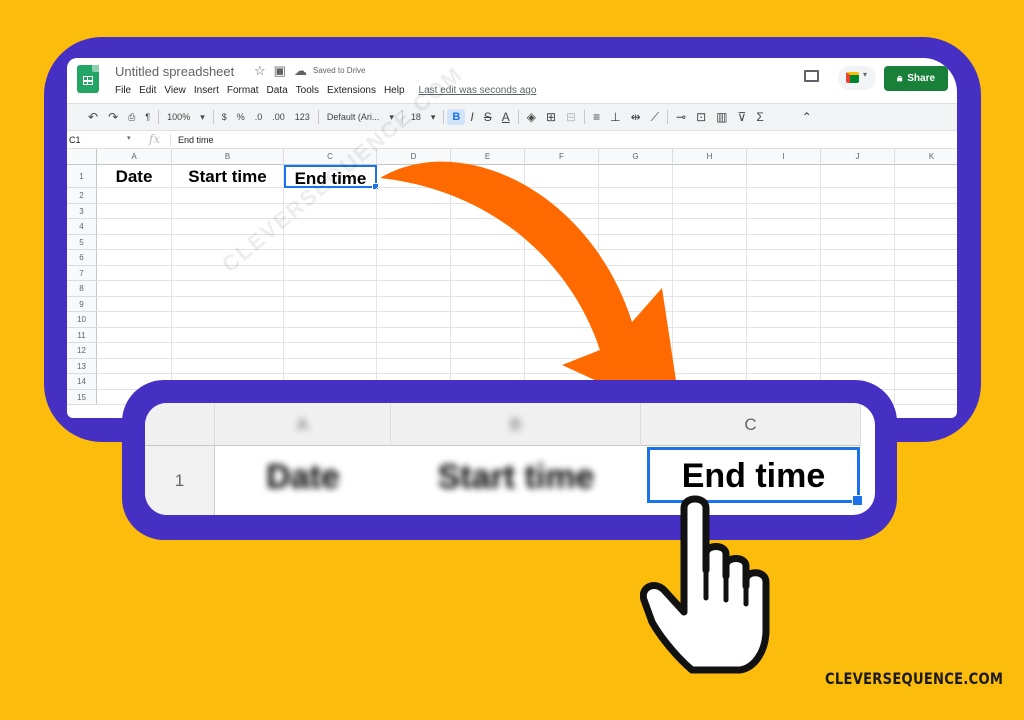 The height and width of the screenshot is (720, 1024). What do you see at coordinates (134, 320) in the screenshot?
I see `cell-a10` at bounding box center [134, 320].